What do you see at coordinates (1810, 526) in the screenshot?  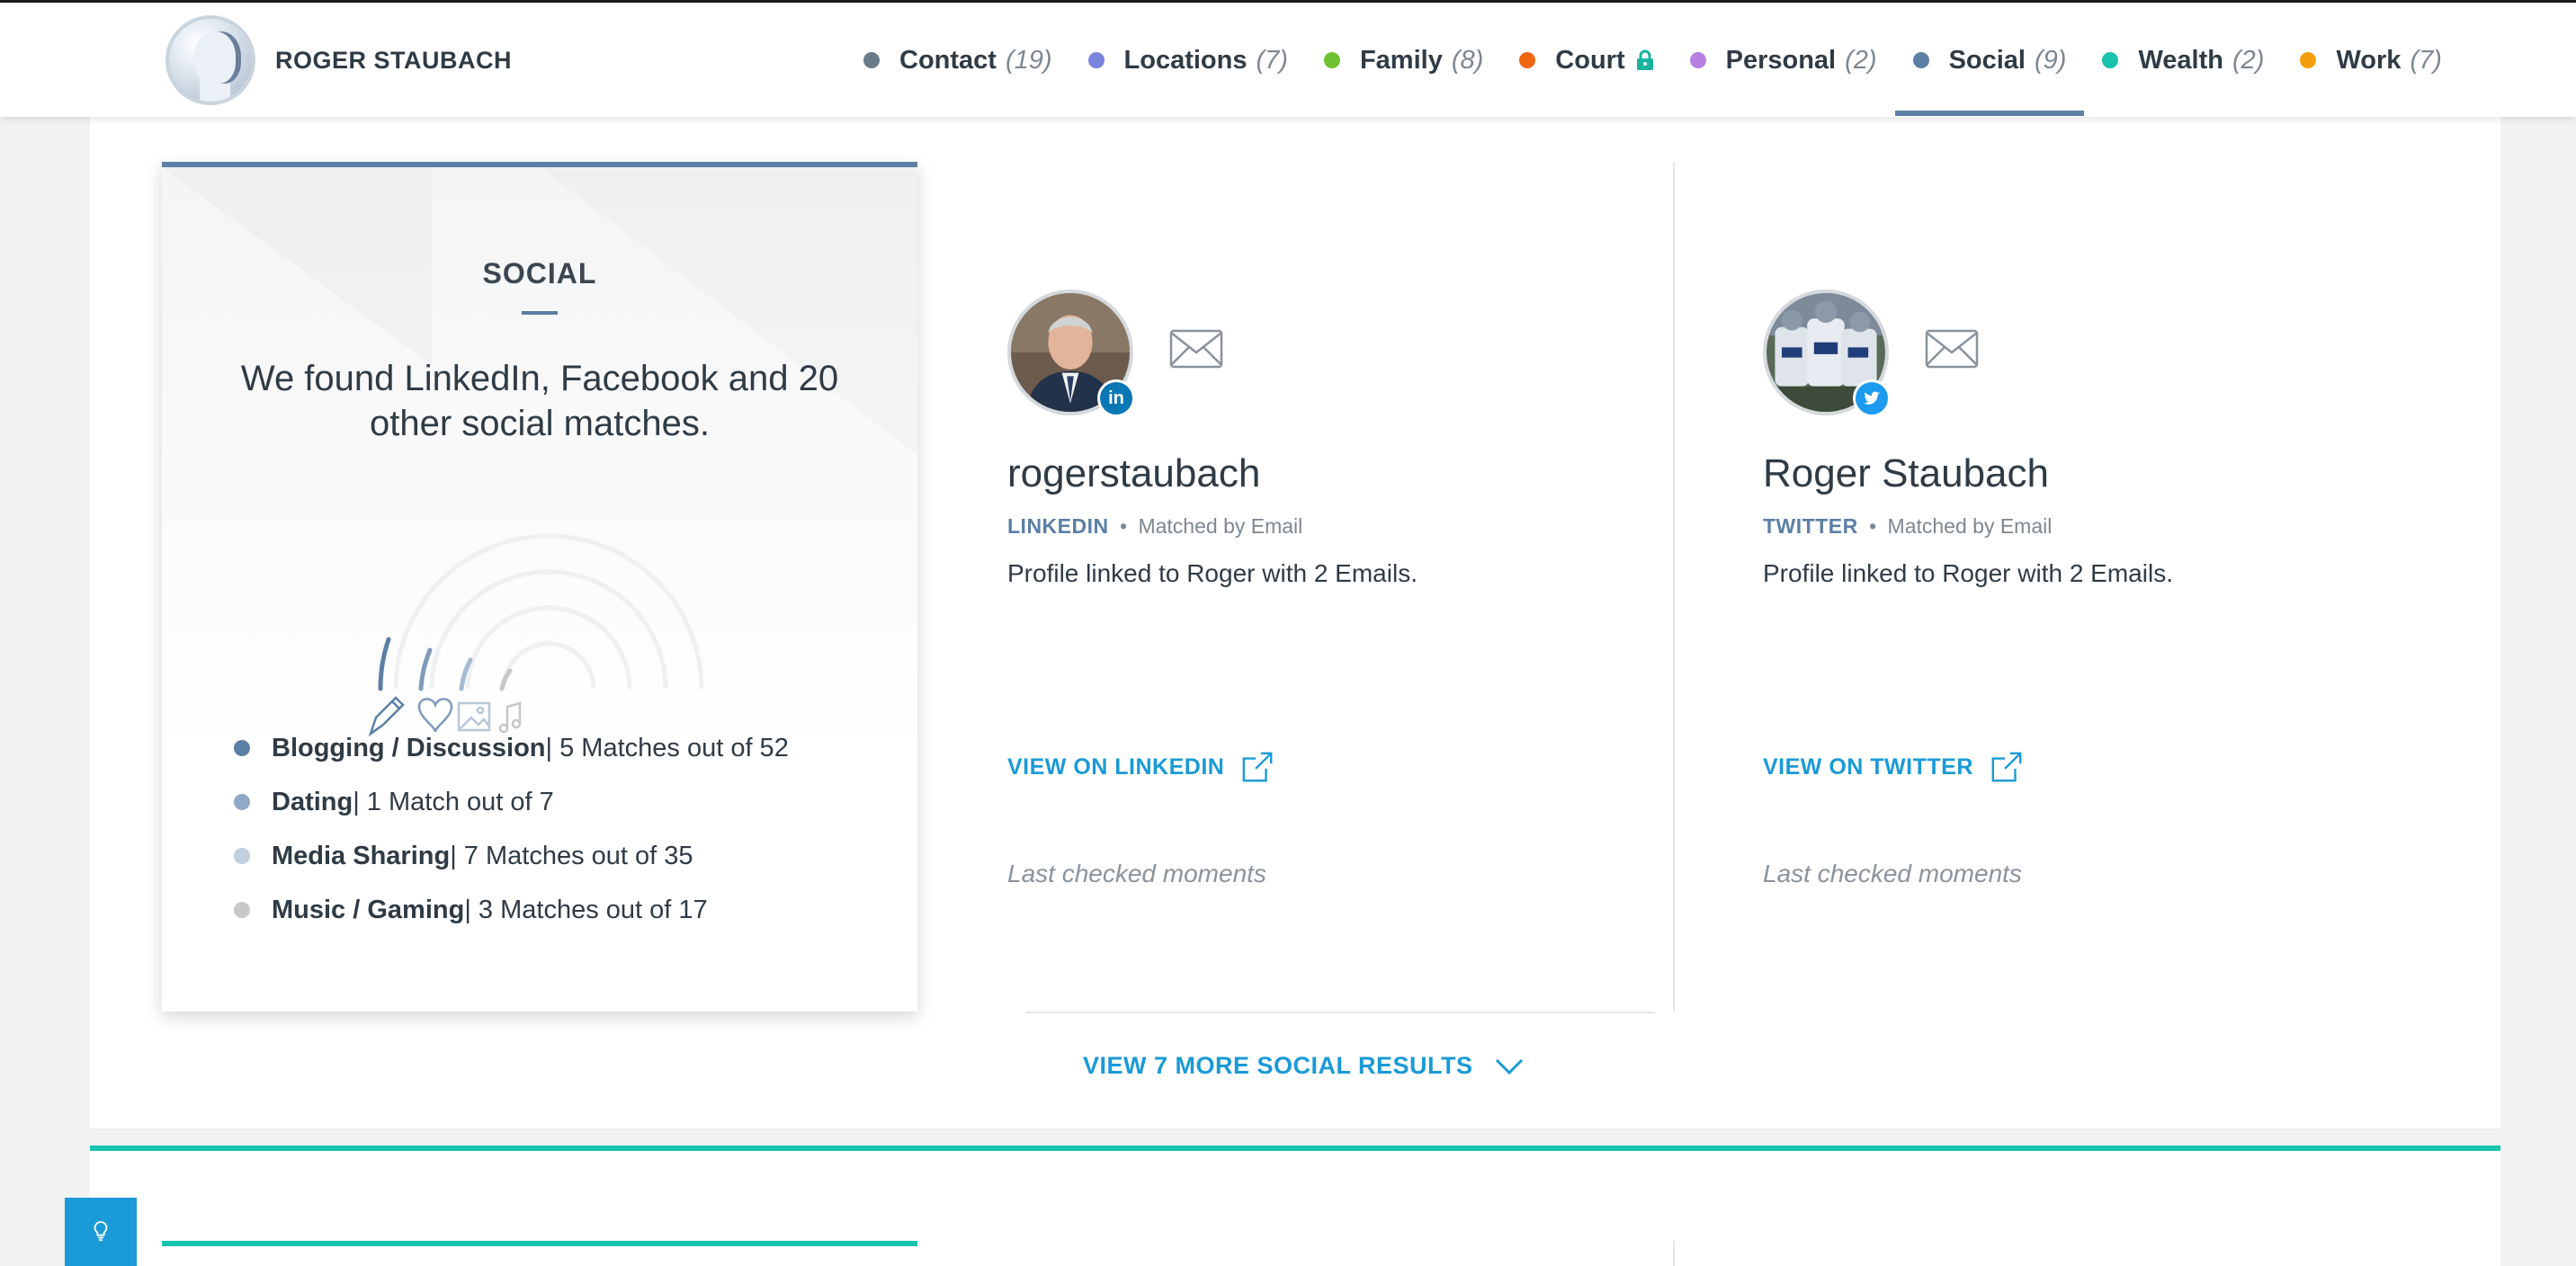 I see `network-label: TWITTER` at bounding box center [1810, 526].